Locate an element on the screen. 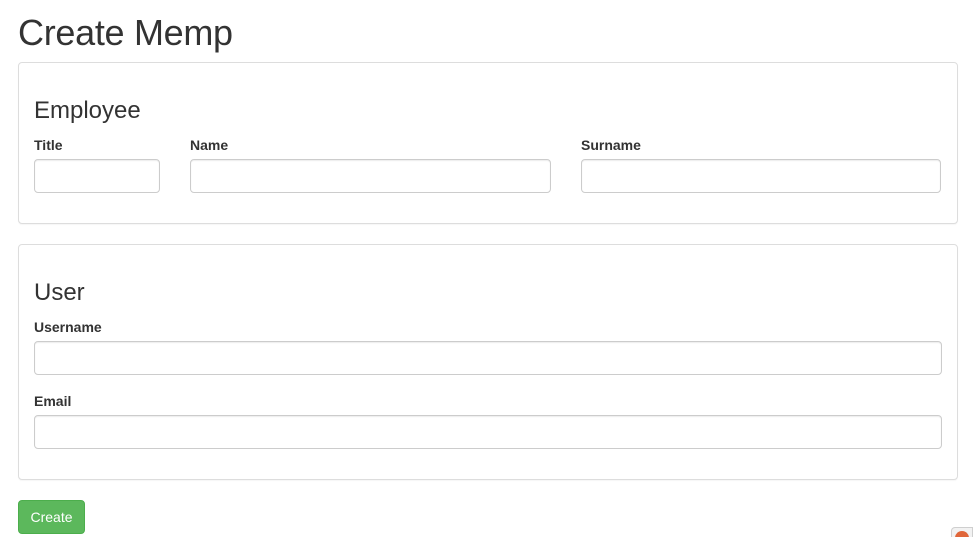 The height and width of the screenshot is (537, 973). feedback-widget-icon is located at coordinates (962, 534).